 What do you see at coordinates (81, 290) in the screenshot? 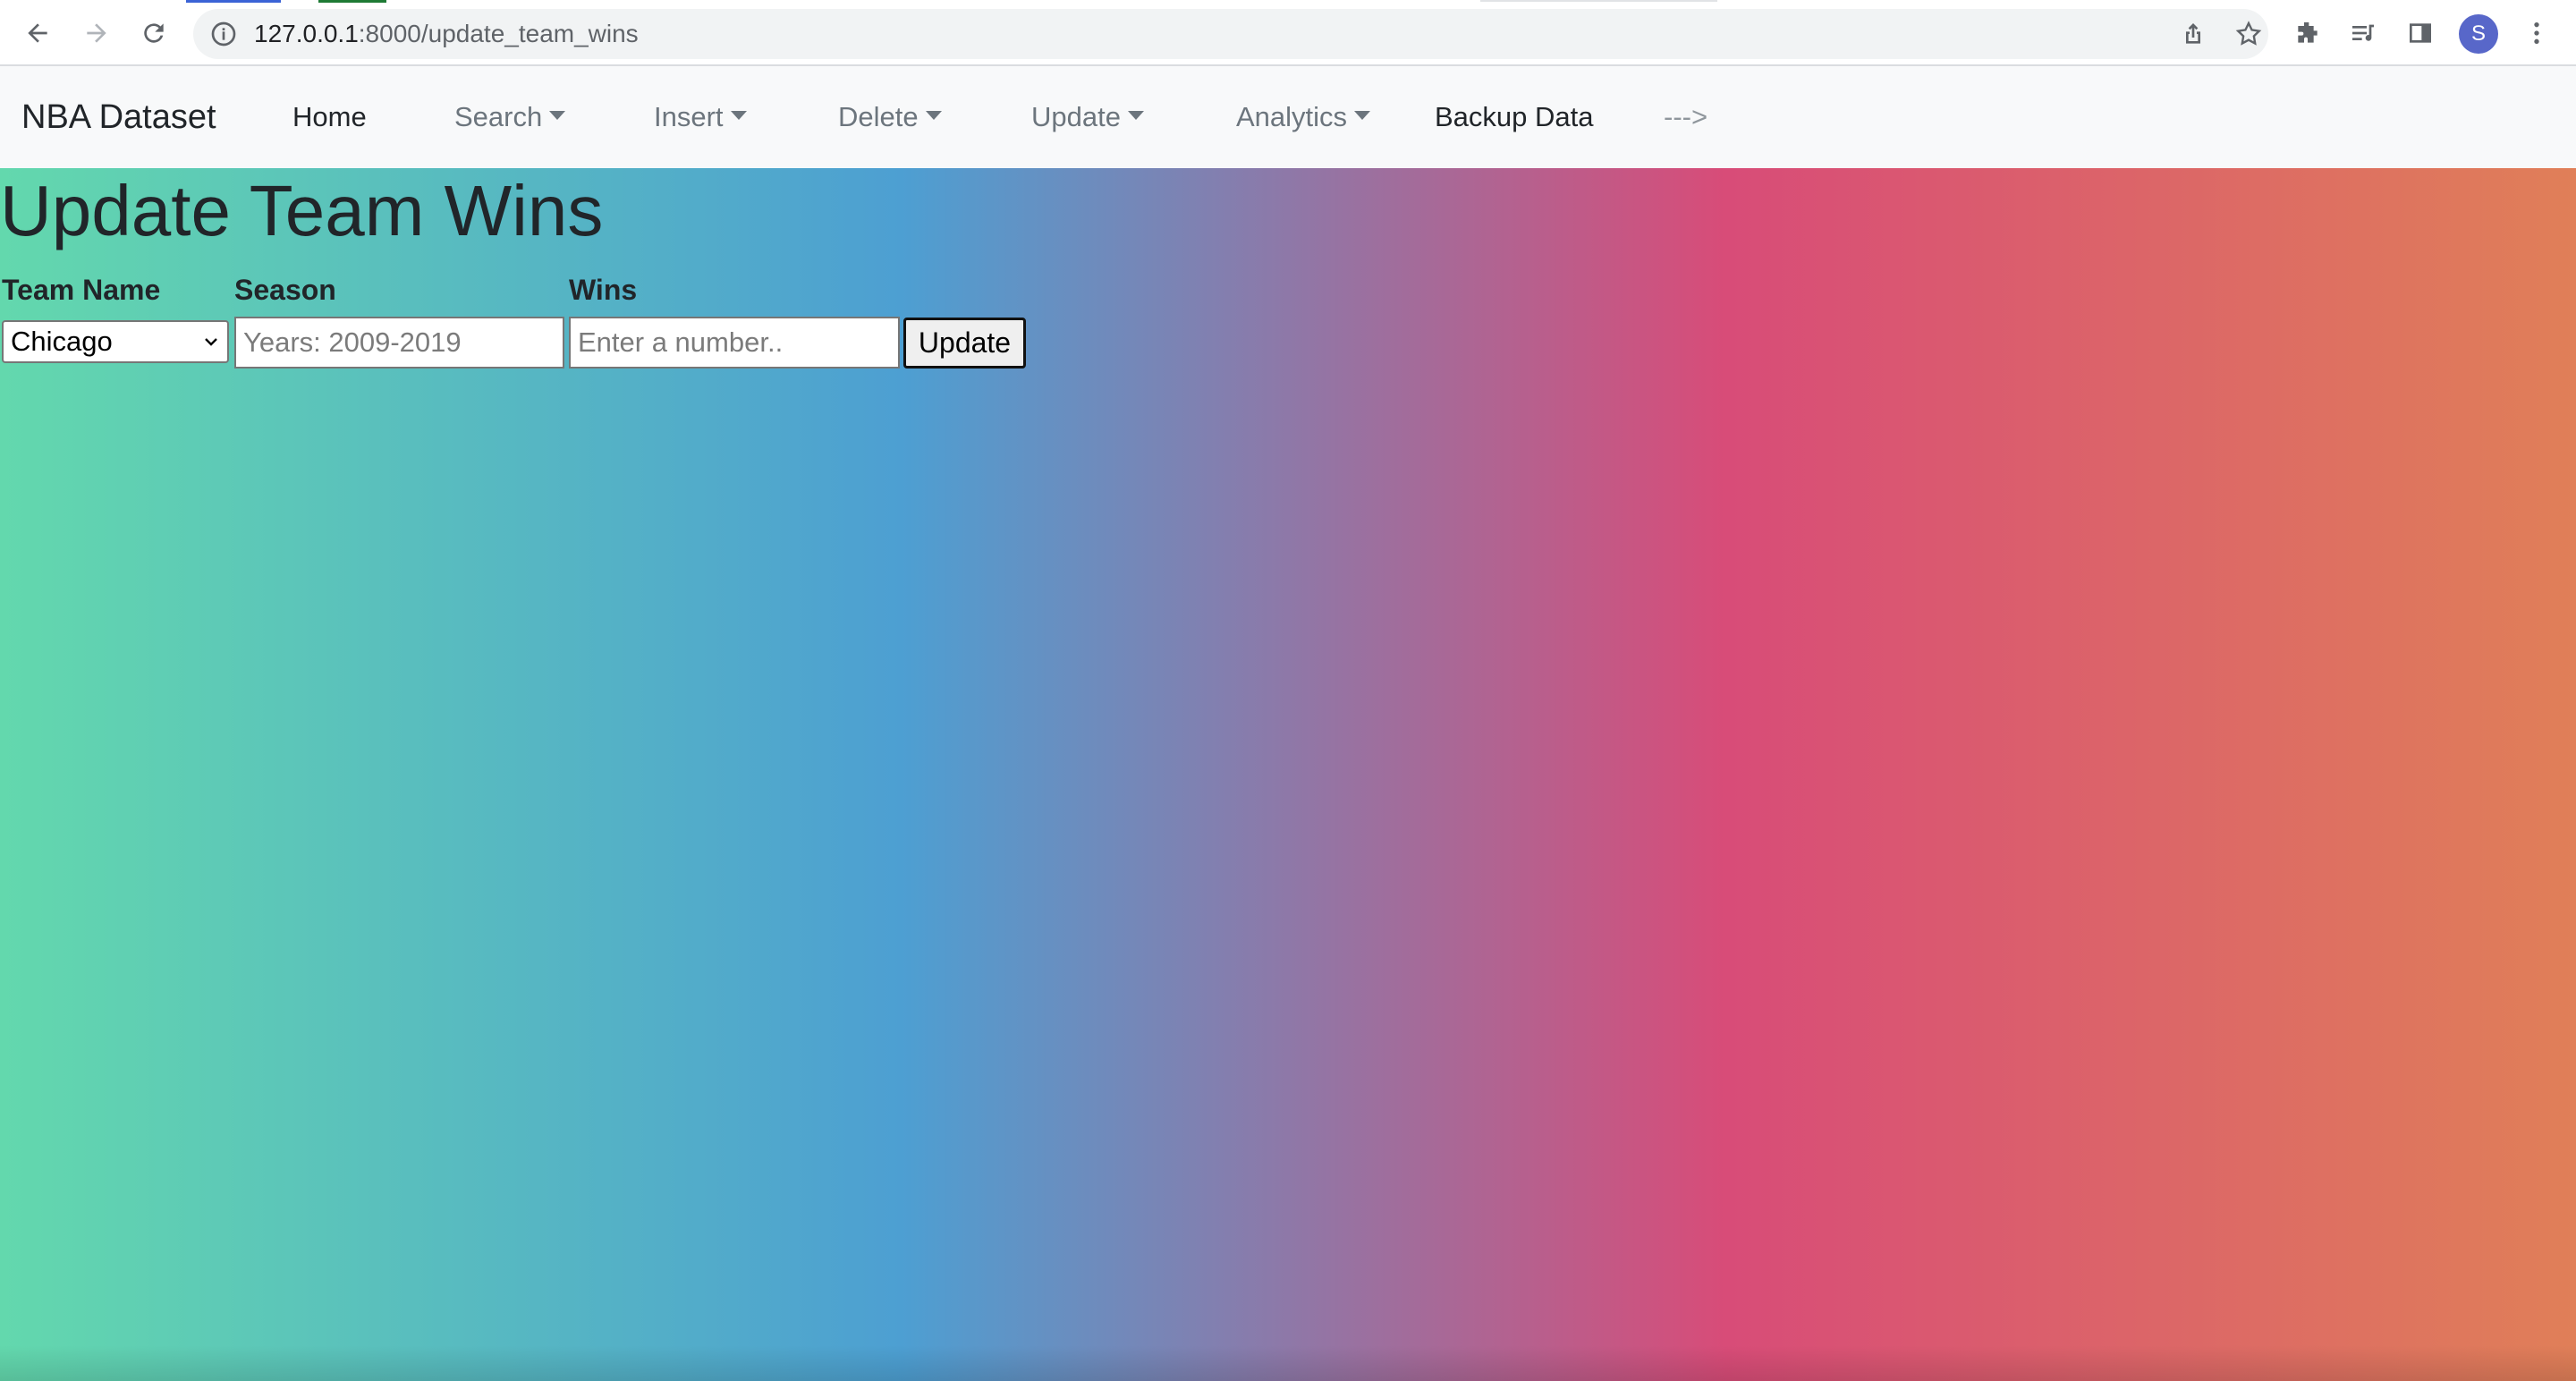
I see `team-name-label: Team Name` at bounding box center [81, 290].